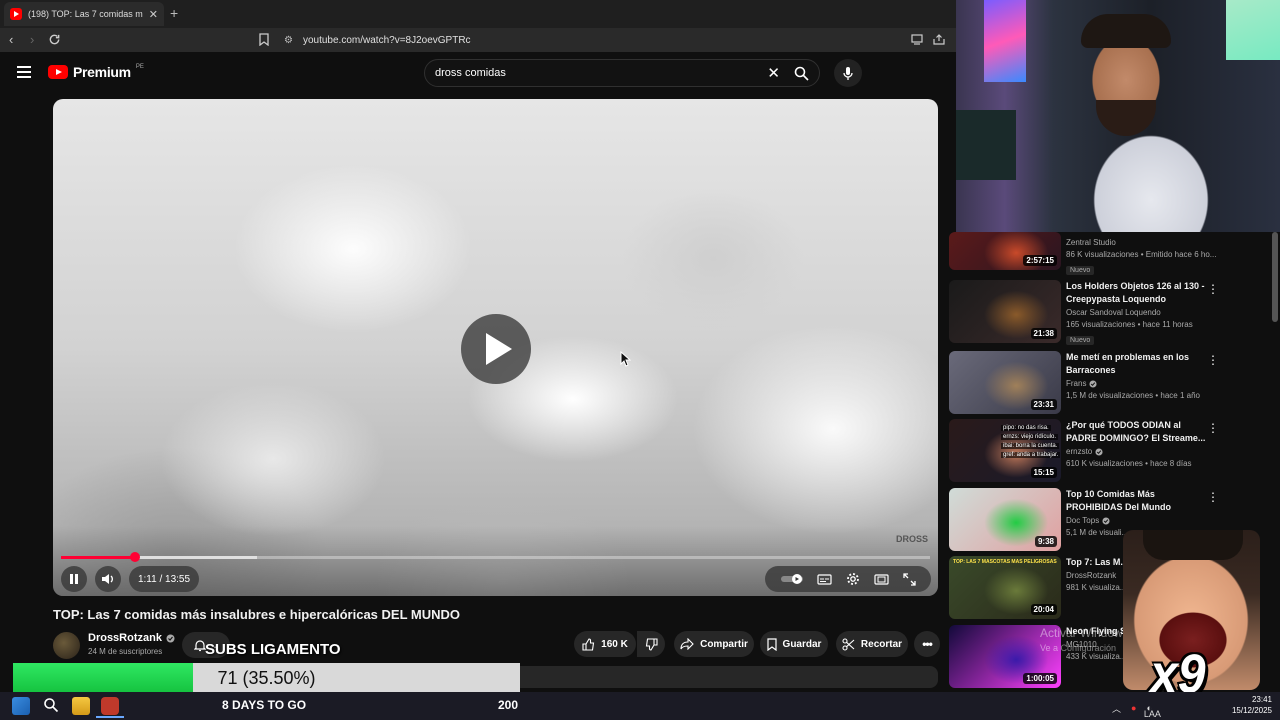 This screenshot has height=720, width=1280. Describe the element at coordinates (110, 706) in the screenshot. I see `brave-browser-icon` at that location.